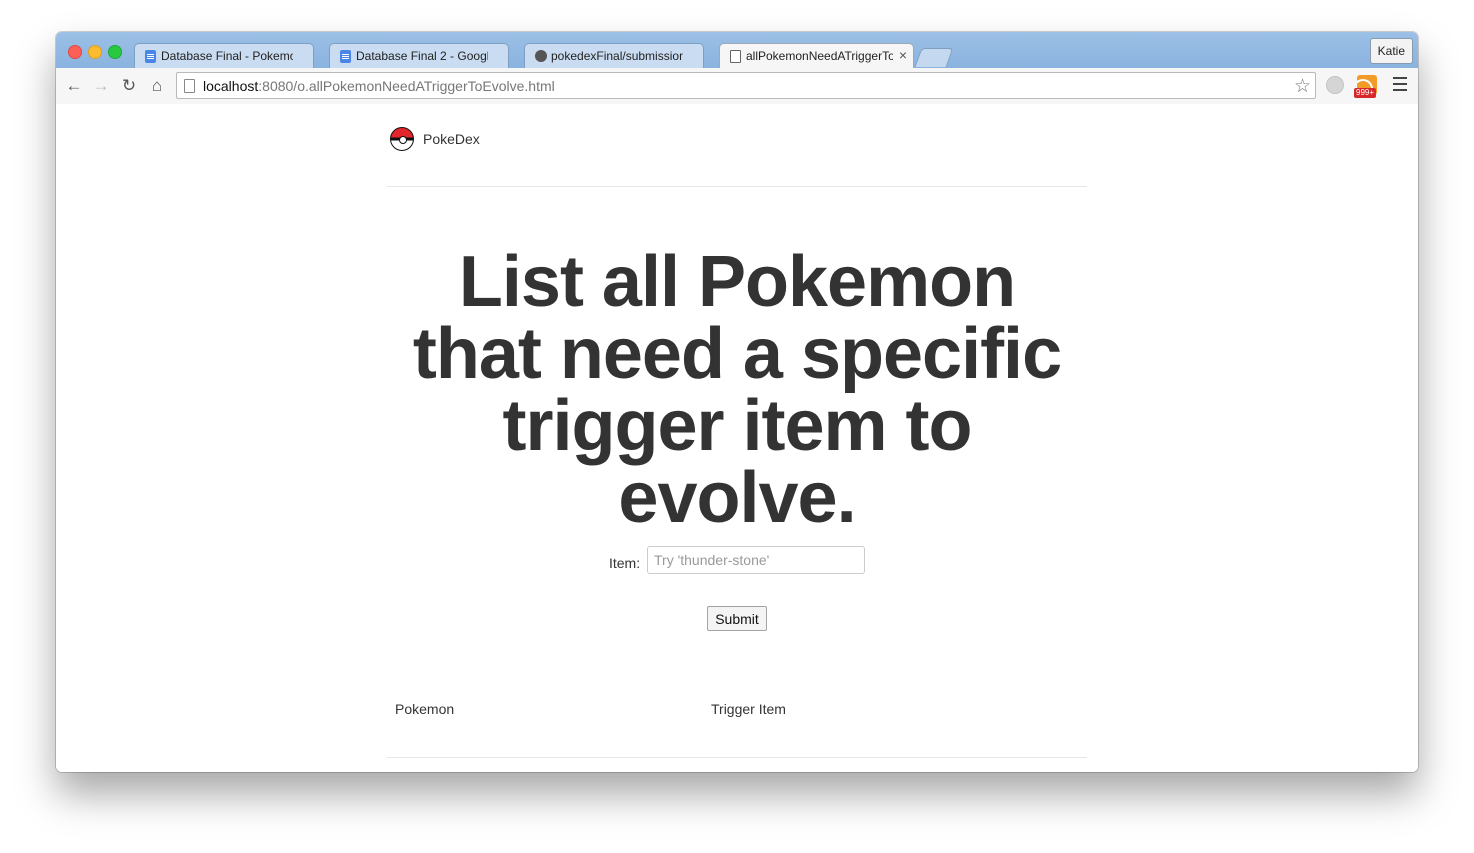 This screenshot has width=1474, height=853. Describe the element at coordinates (227, 56) in the screenshot. I see `tab-title: Database Final - Pokemon` at that location.